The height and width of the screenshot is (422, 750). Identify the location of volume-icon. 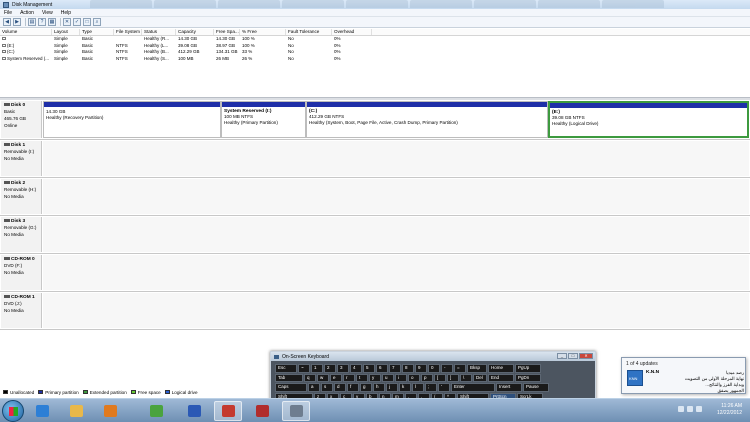
(699, 409).